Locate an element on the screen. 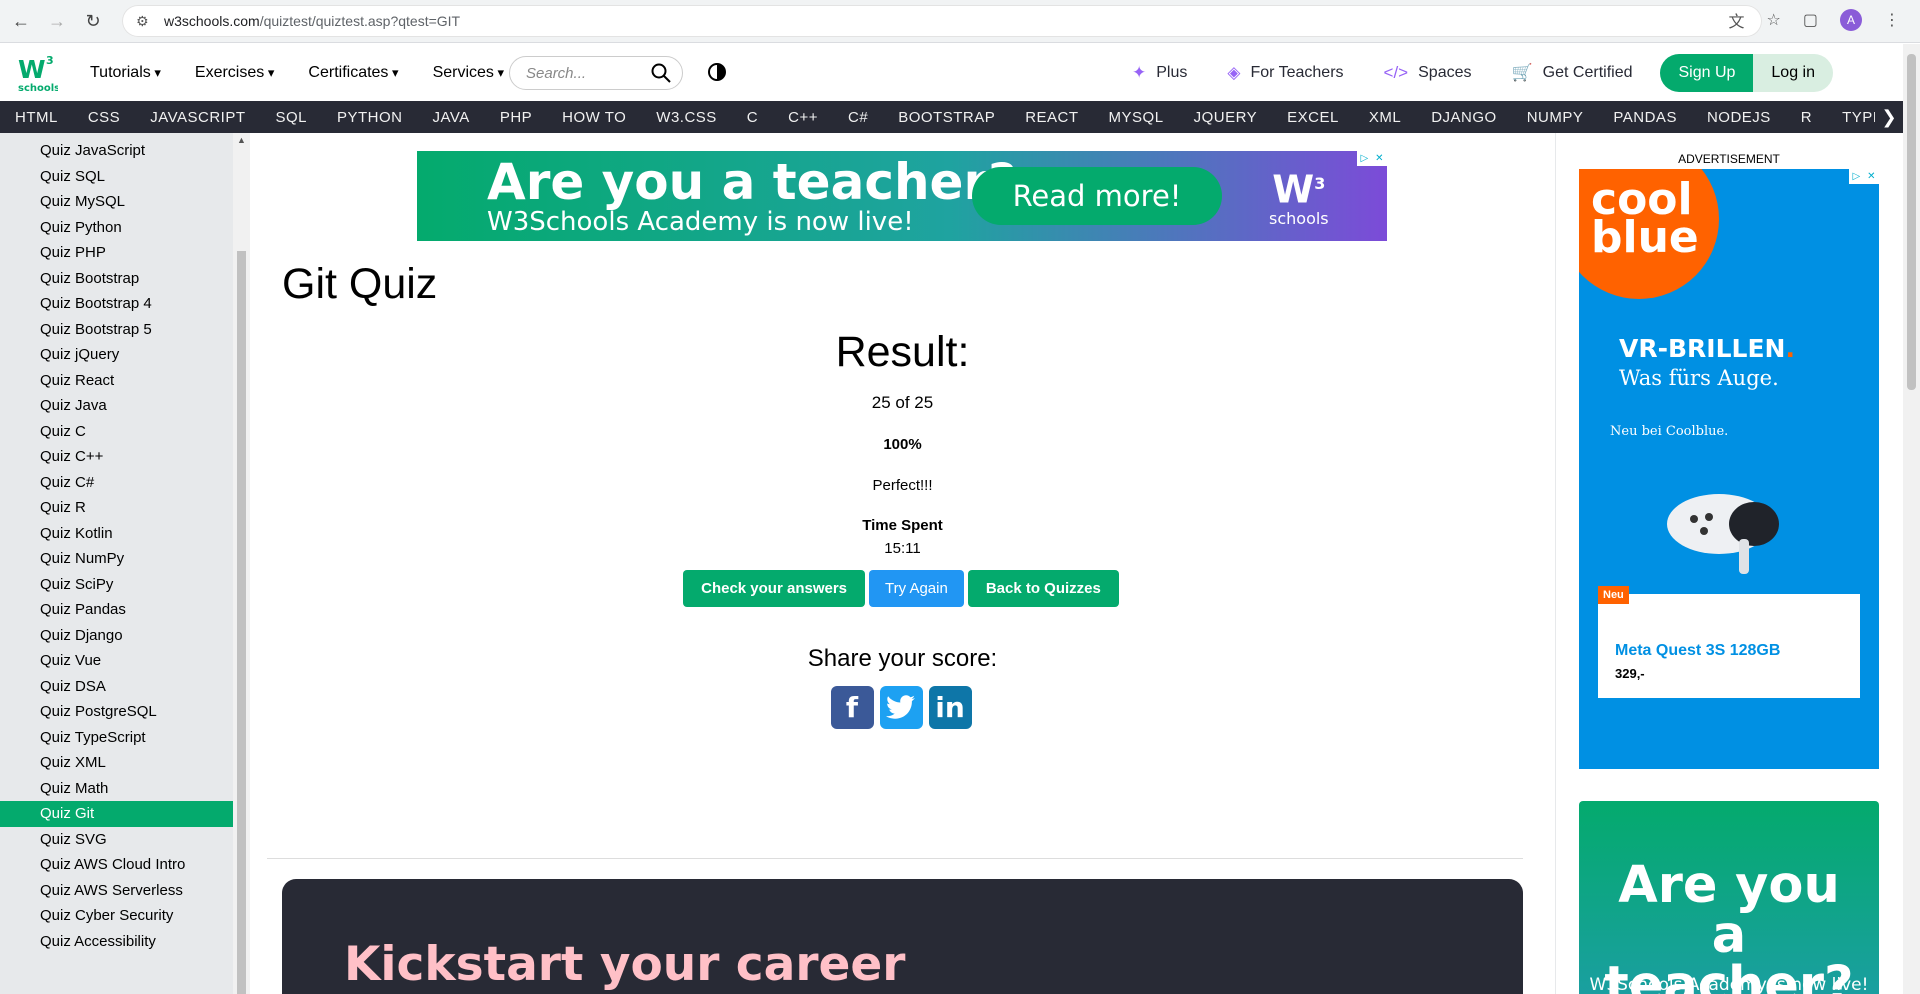 This screenshot has height=994, width=1920. tutorial-link: MYSQL is located at coordinates (1136, 117).